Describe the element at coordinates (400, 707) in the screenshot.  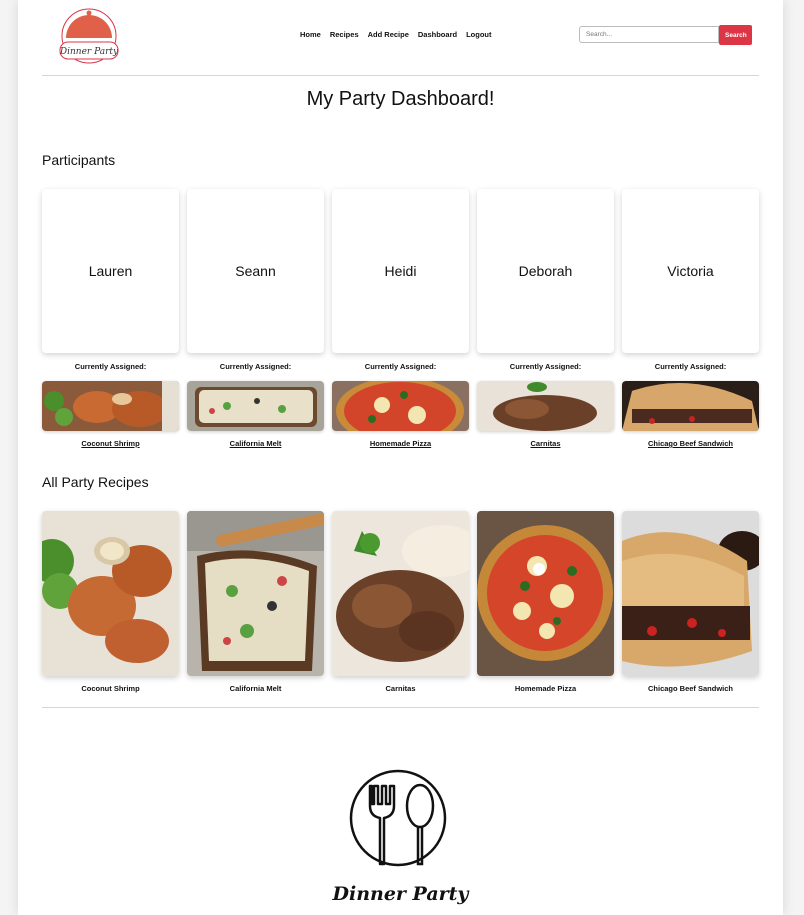
I see `footer-divider` at that location.